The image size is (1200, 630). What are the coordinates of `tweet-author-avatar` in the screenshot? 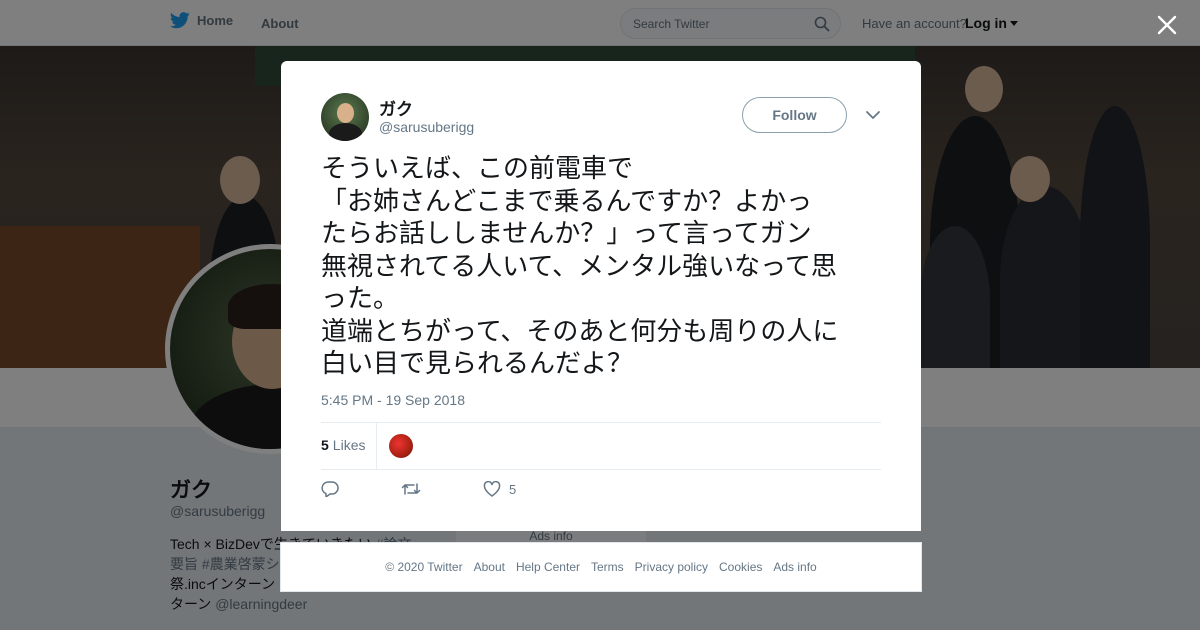 It's located at (345, 117).